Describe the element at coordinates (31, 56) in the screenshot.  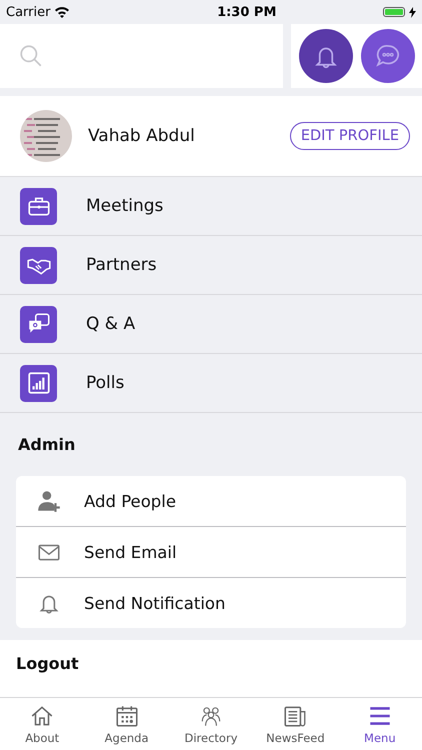
I see `search-icon` at that location.